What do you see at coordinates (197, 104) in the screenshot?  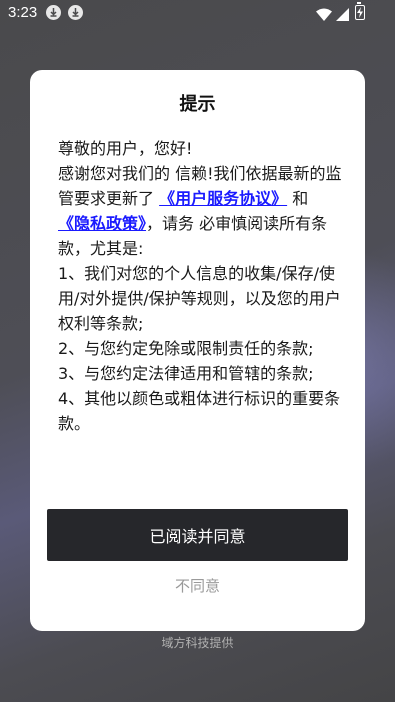 I see `dialog-title: 提示` at bounding box center [197, 104].